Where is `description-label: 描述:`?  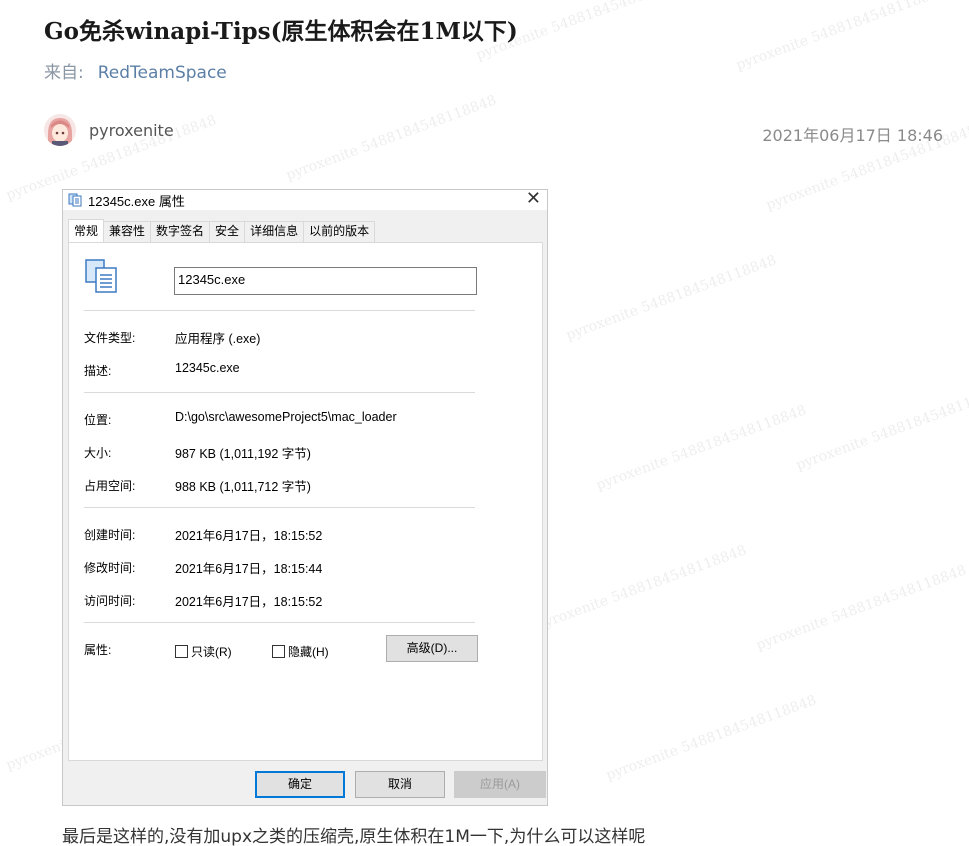 description-label: 描述: is located at coordinates (98, 371).